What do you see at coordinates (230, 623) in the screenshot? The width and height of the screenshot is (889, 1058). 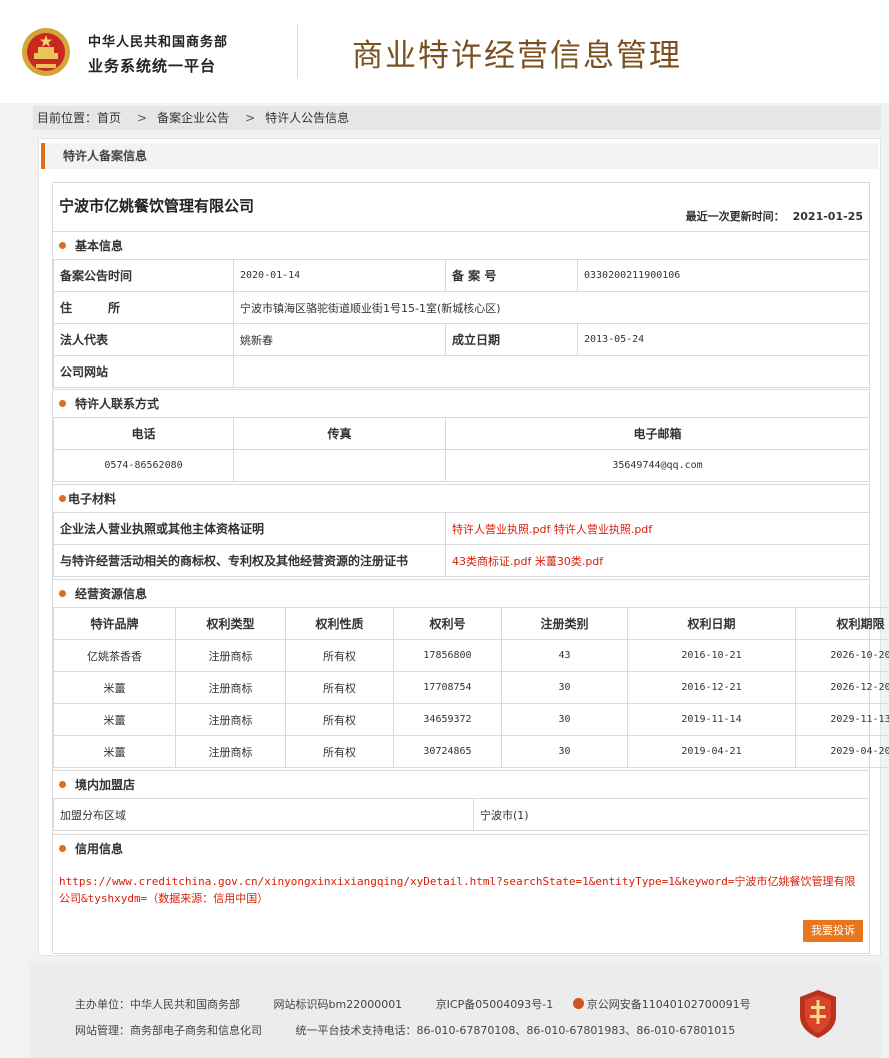 I see `col-right-type: 权利类型` at bounding box center [230, 623].